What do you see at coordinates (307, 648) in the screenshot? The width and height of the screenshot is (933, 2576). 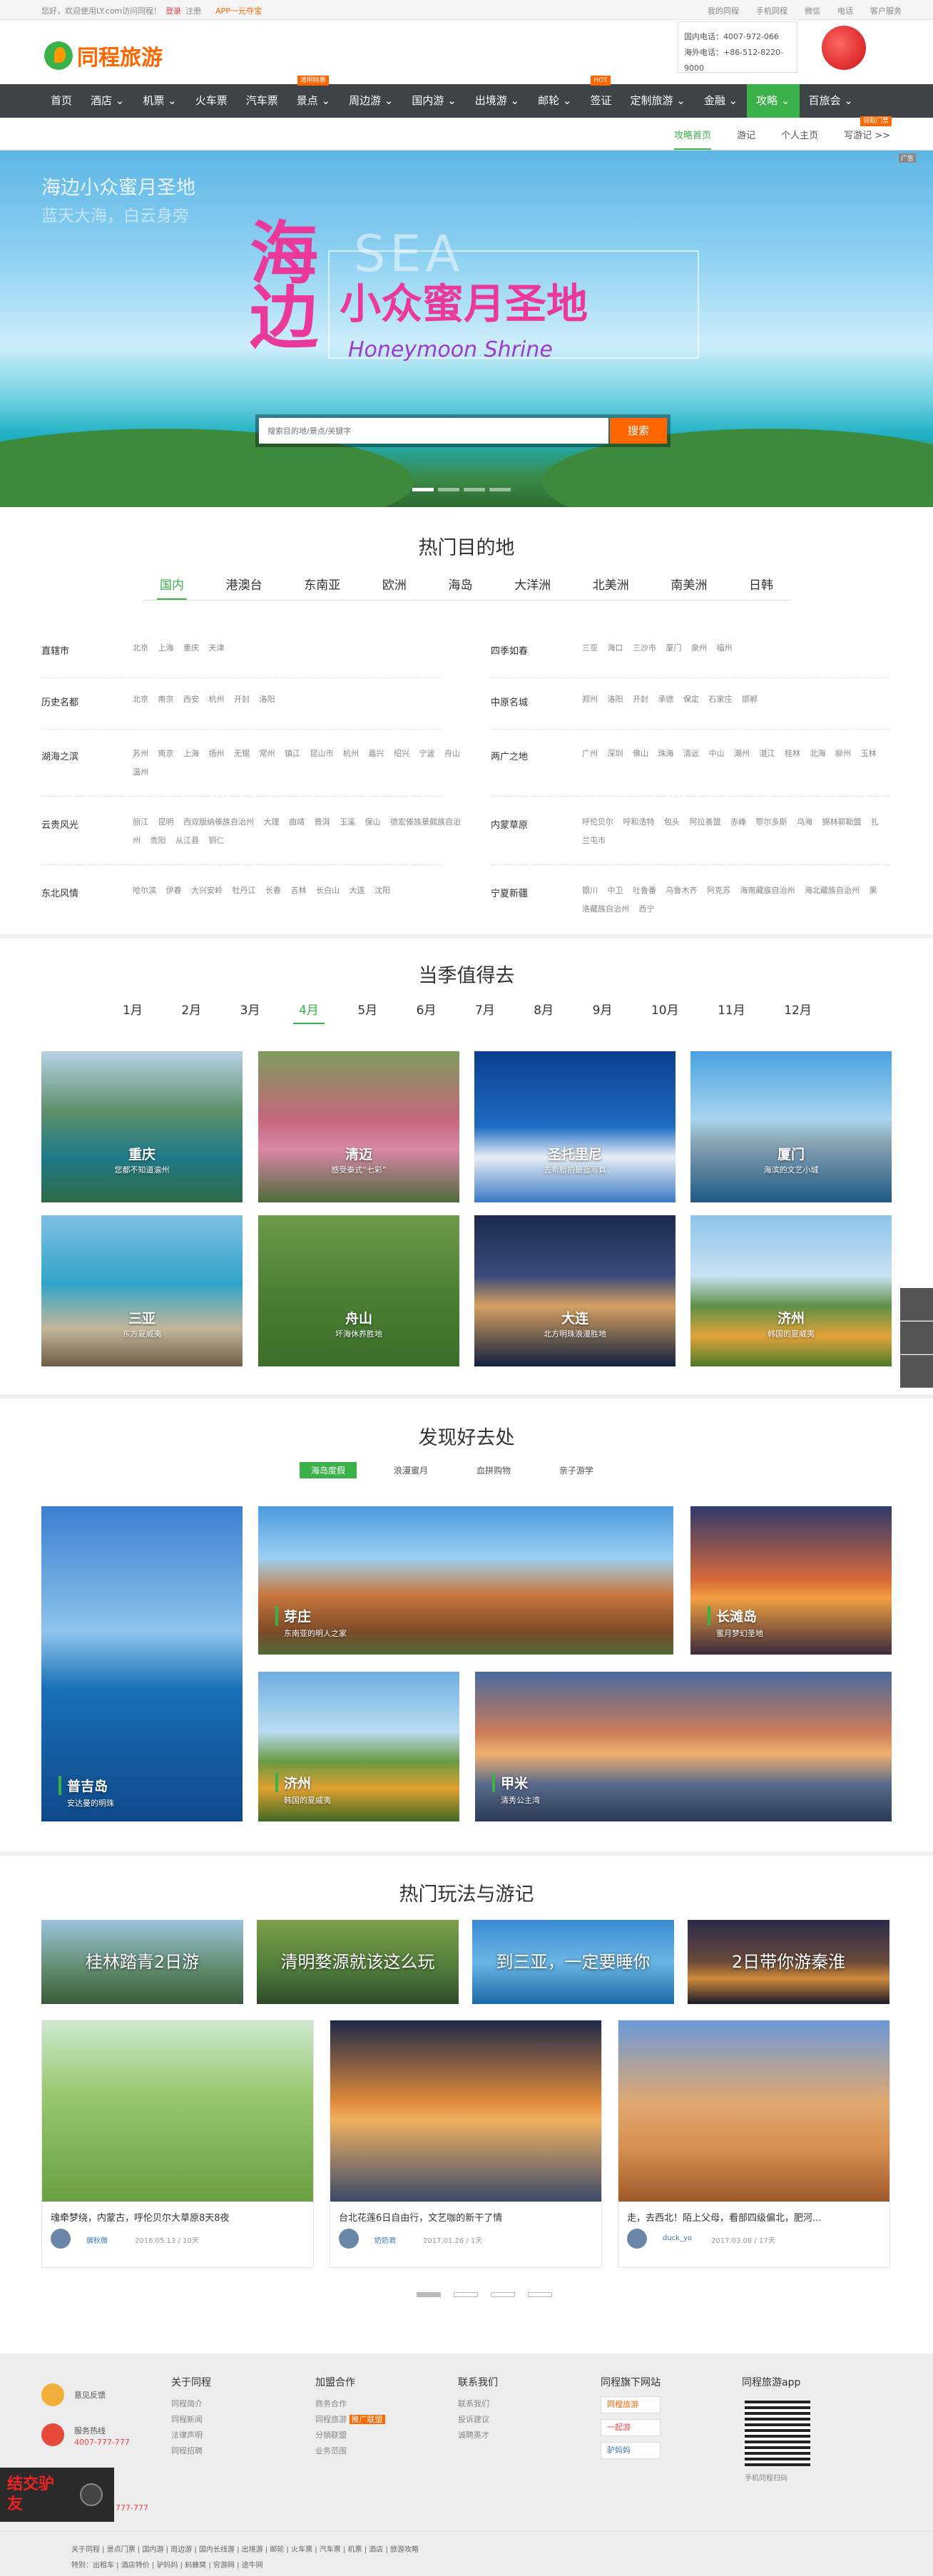 I see `dest-group-cities: 北京 上海 重庆 天津` at bounding box center [307, 648].